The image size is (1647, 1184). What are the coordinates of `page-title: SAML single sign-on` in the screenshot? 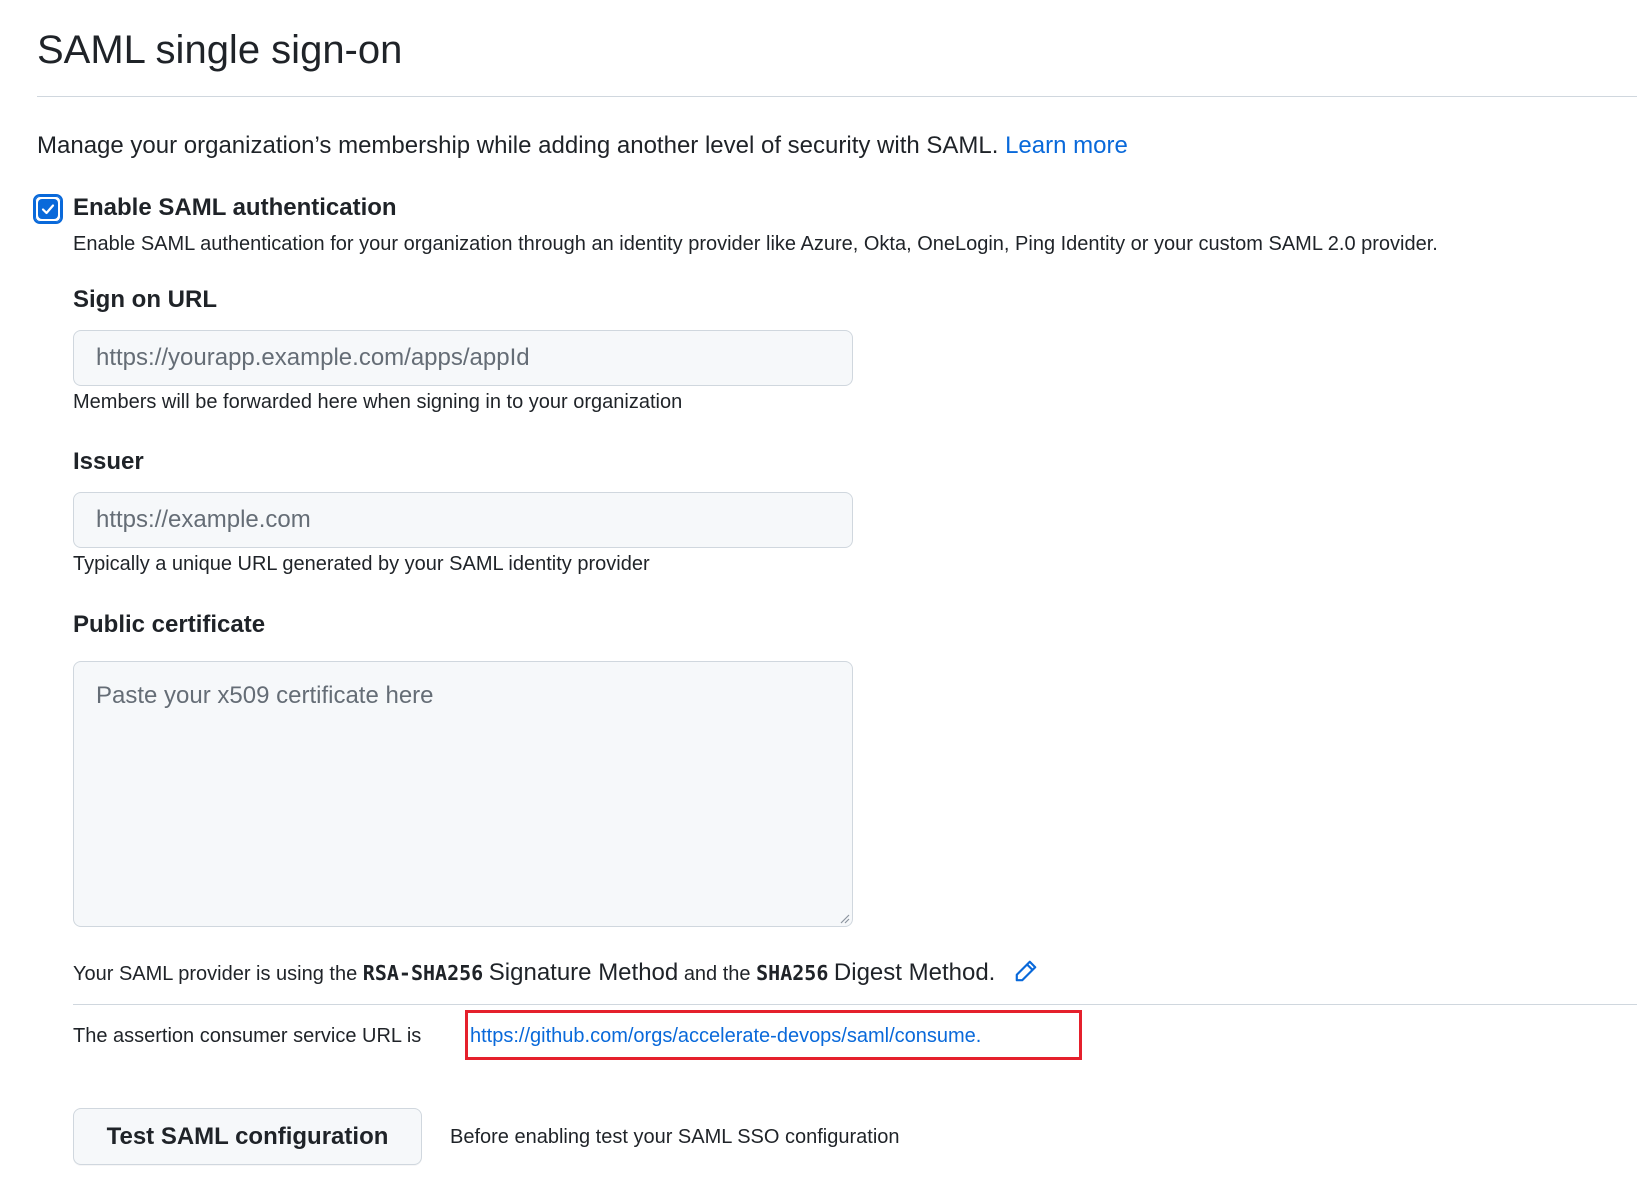 It's located at (220, 50).